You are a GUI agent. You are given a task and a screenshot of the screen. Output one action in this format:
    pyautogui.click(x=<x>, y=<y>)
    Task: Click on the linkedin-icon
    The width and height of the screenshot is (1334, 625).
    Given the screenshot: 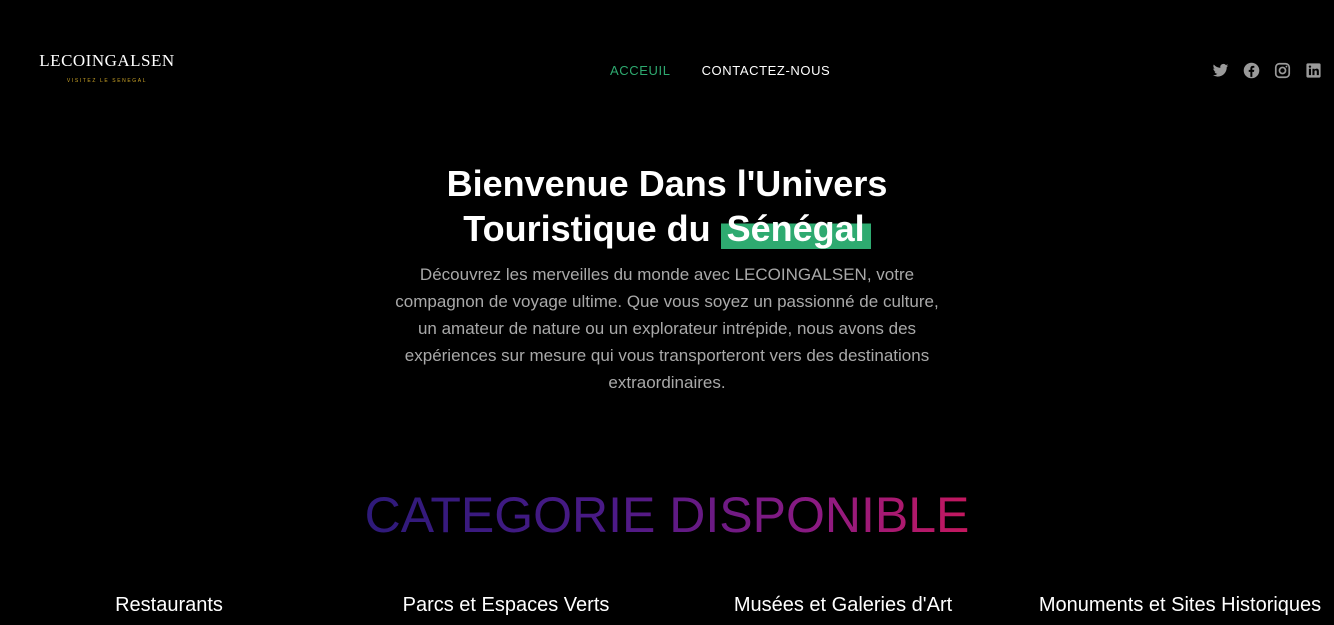 What is the action you would take?
    pyautogui.click(x=1313, y=70)
    